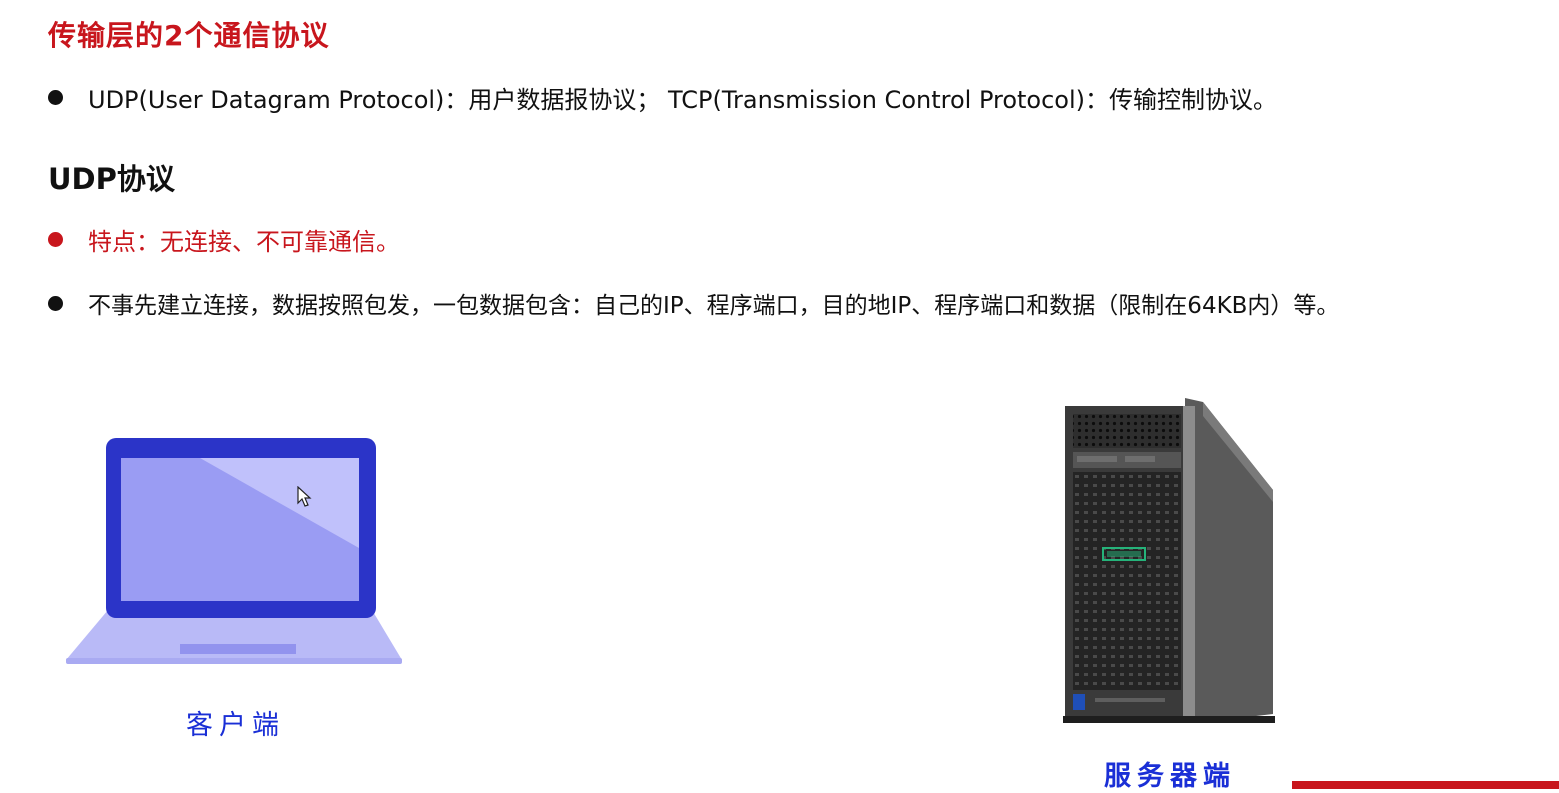 This screenshot has height=793, width=1559. I want to click on bullet-text: 特点：无连接、不可靠通信。, so click(244, 242).